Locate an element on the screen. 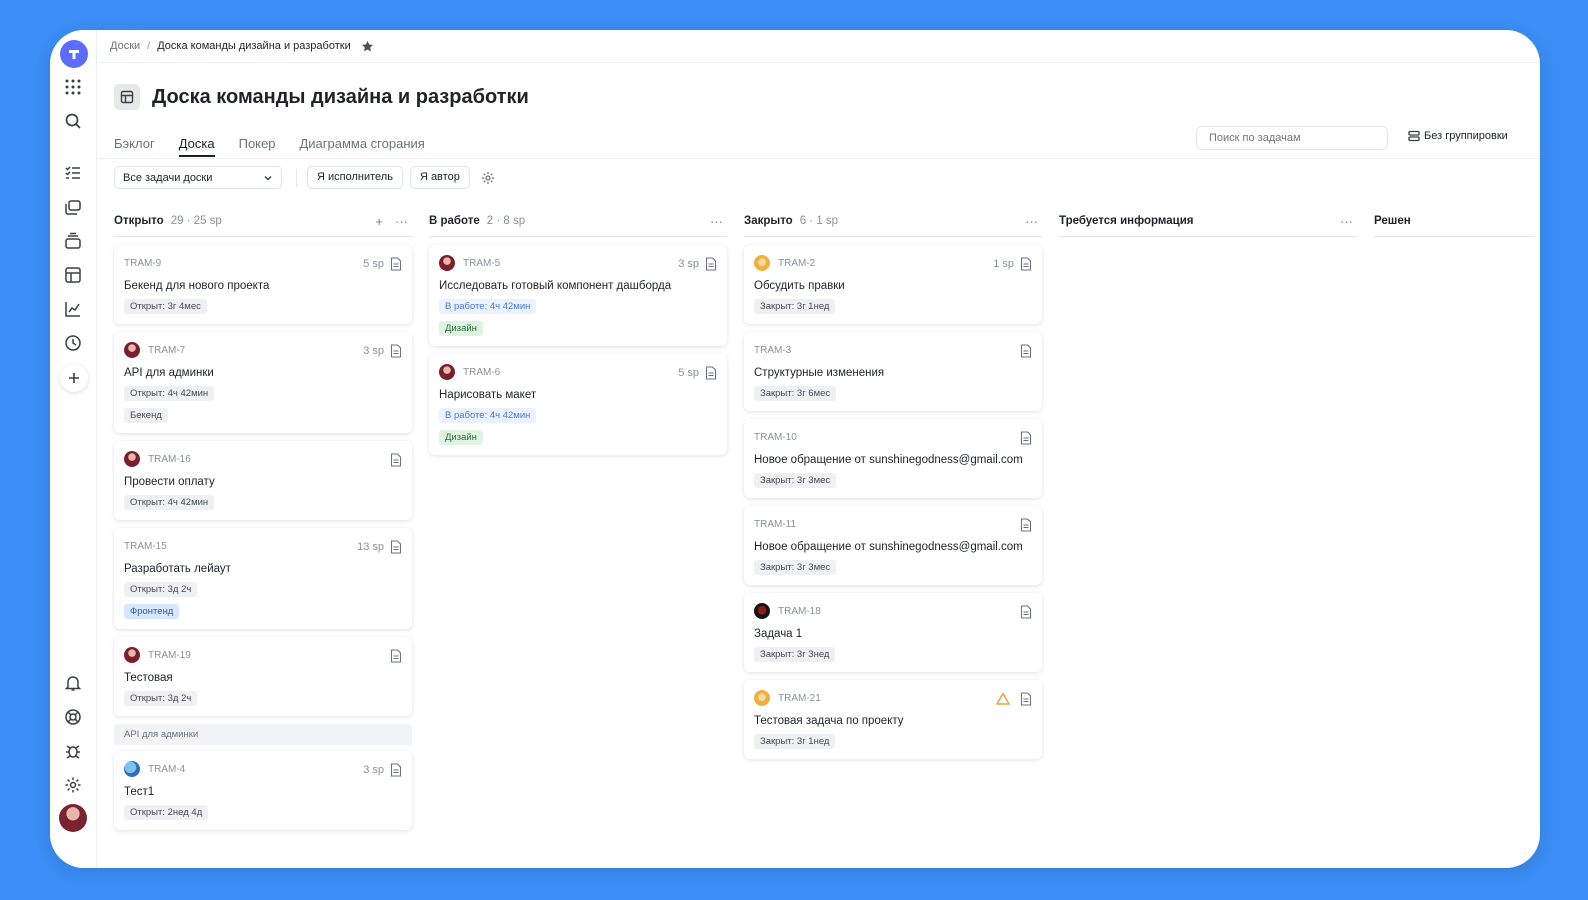 The height and width of the screenshot is (900, 1588). task-key: TRAM-10 is located at coordinates (775, 437).